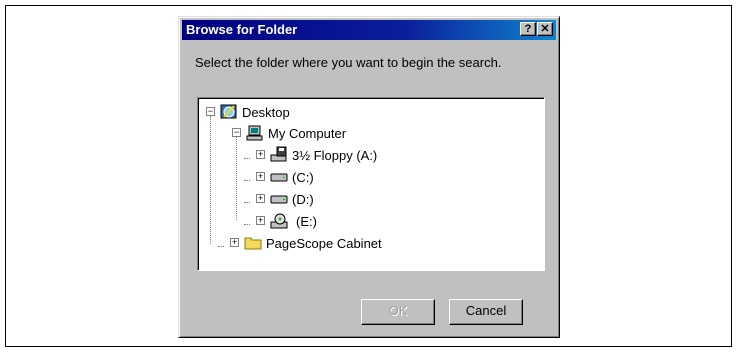  Describe the element at coordinates (545, 29) in the screenshot. I see `close-button: ✕` at that location.